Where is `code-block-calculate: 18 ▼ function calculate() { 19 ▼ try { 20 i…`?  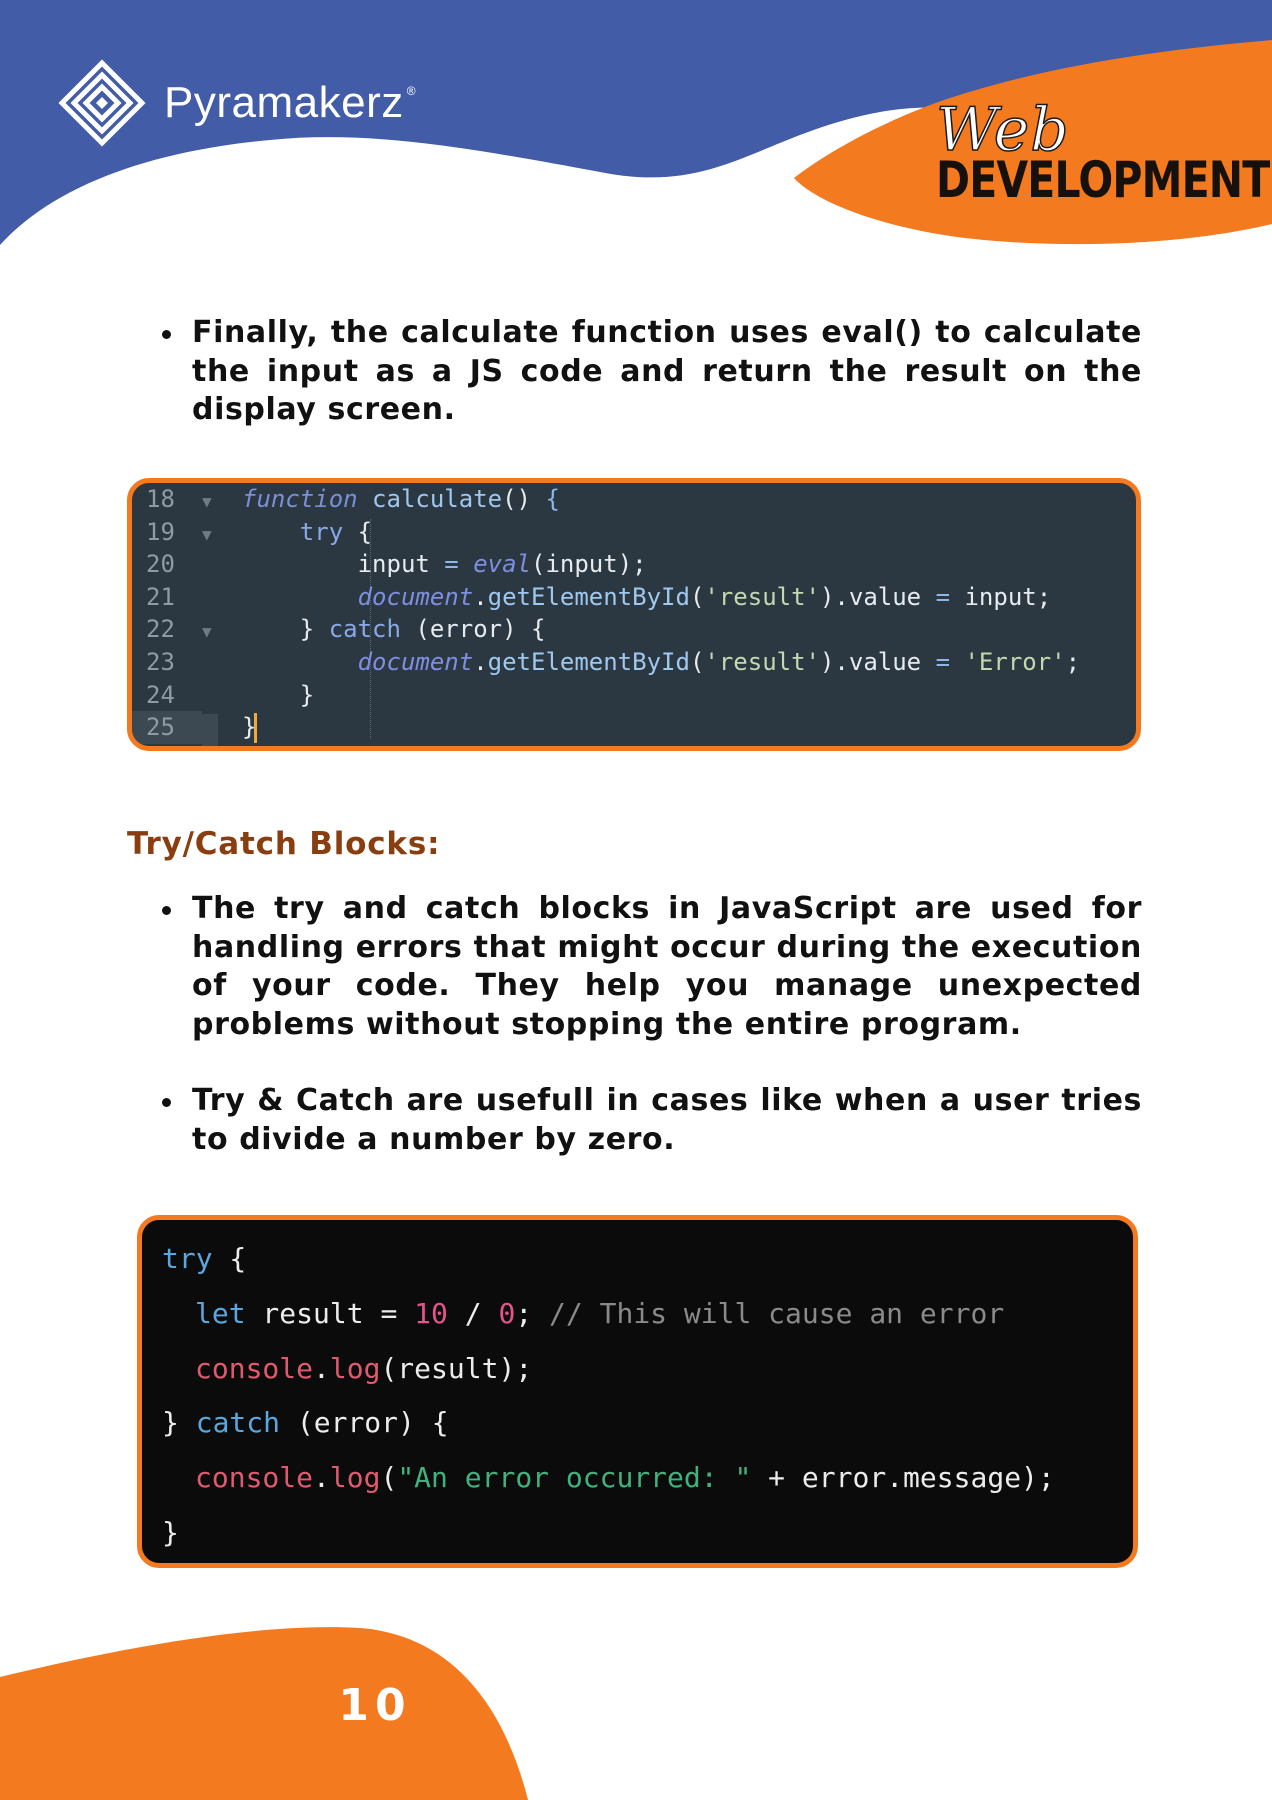 code-block-calculate: 18 ▼ function calculate() { 19 ▼ try { 20 i… is located at coordinates (634, 614).